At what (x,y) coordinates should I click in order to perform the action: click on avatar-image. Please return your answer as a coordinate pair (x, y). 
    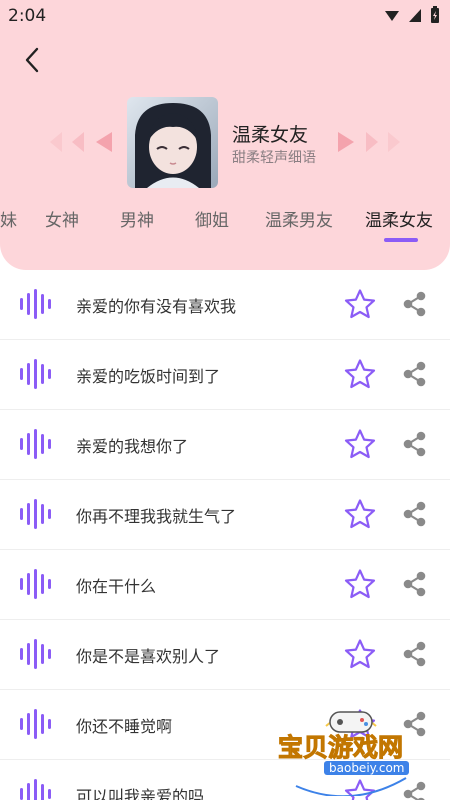
    Looking at the image, I should click on (172, 142).